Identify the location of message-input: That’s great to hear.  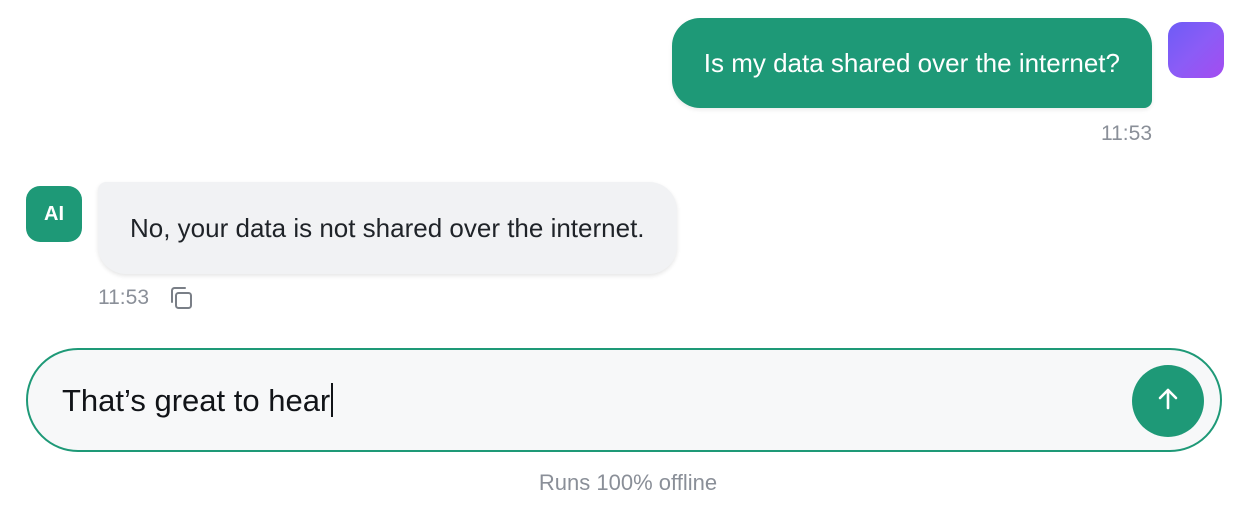
(198, 400).